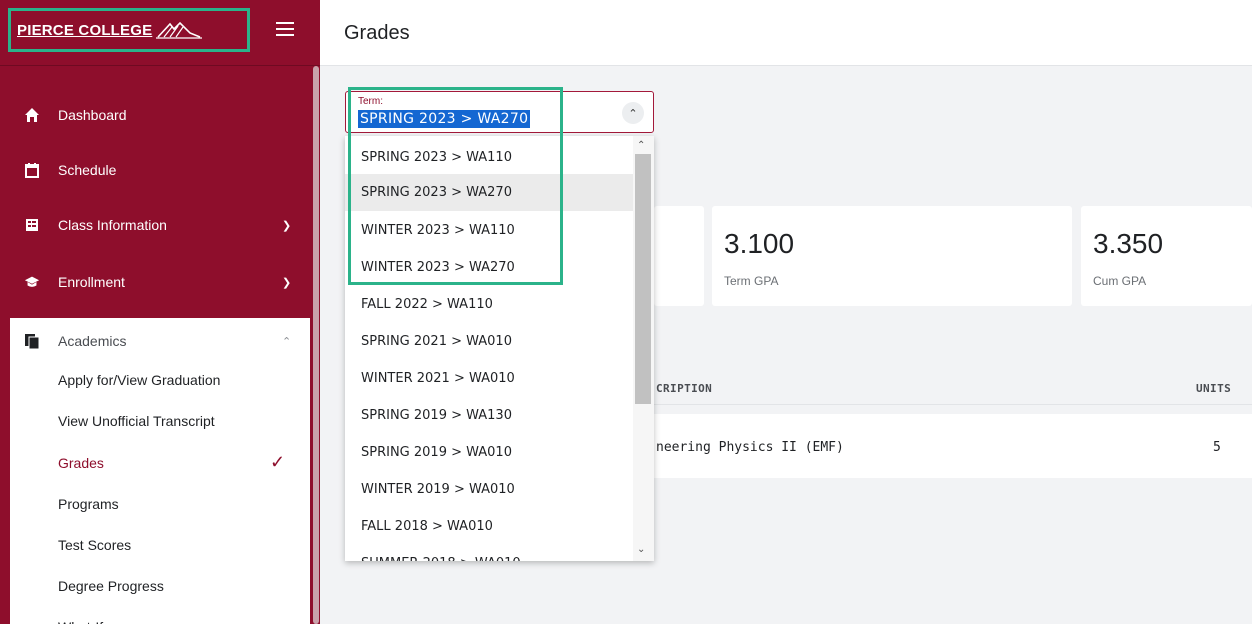  I want to click on term-option: WINTER 2023 > WA110, so click(489, 230).